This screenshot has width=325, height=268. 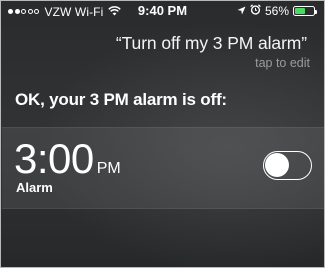 What do you see at coordinates (300, 11) in the screenshot?
I see `battery-fill` at bounding box center [300, 11].